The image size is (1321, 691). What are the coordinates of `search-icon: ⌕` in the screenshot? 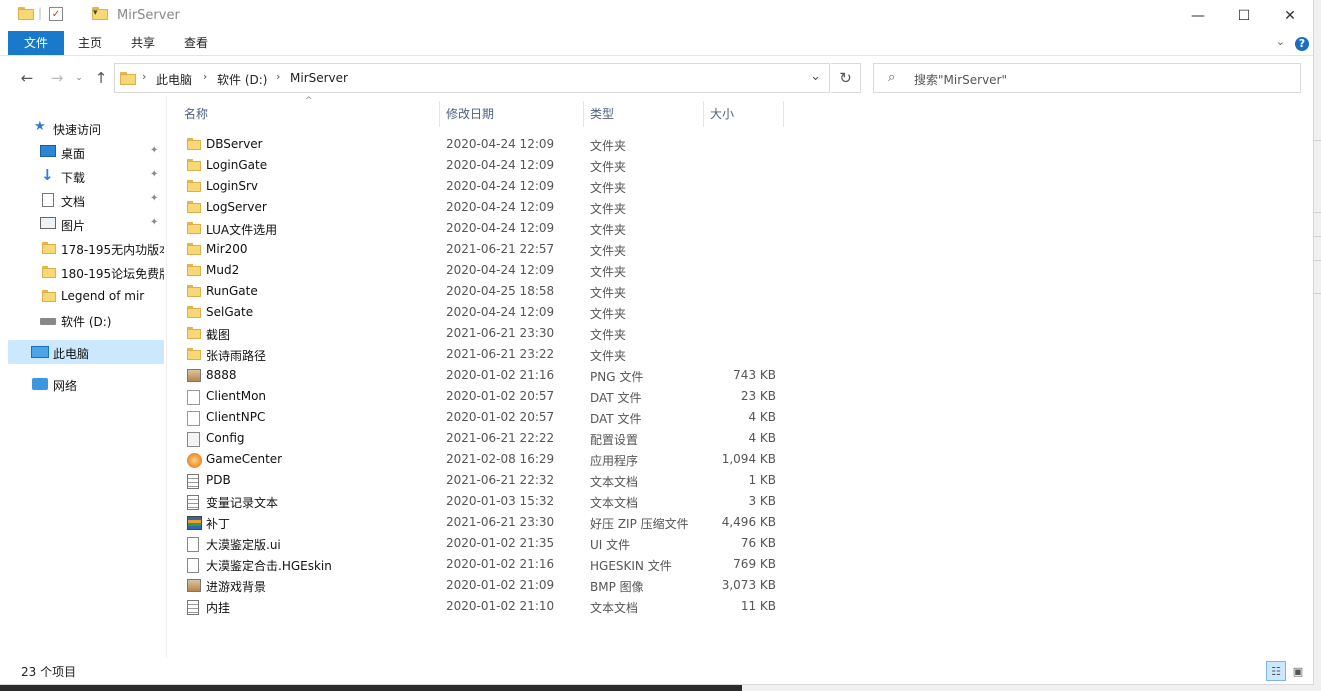 It's located at (892, 77).